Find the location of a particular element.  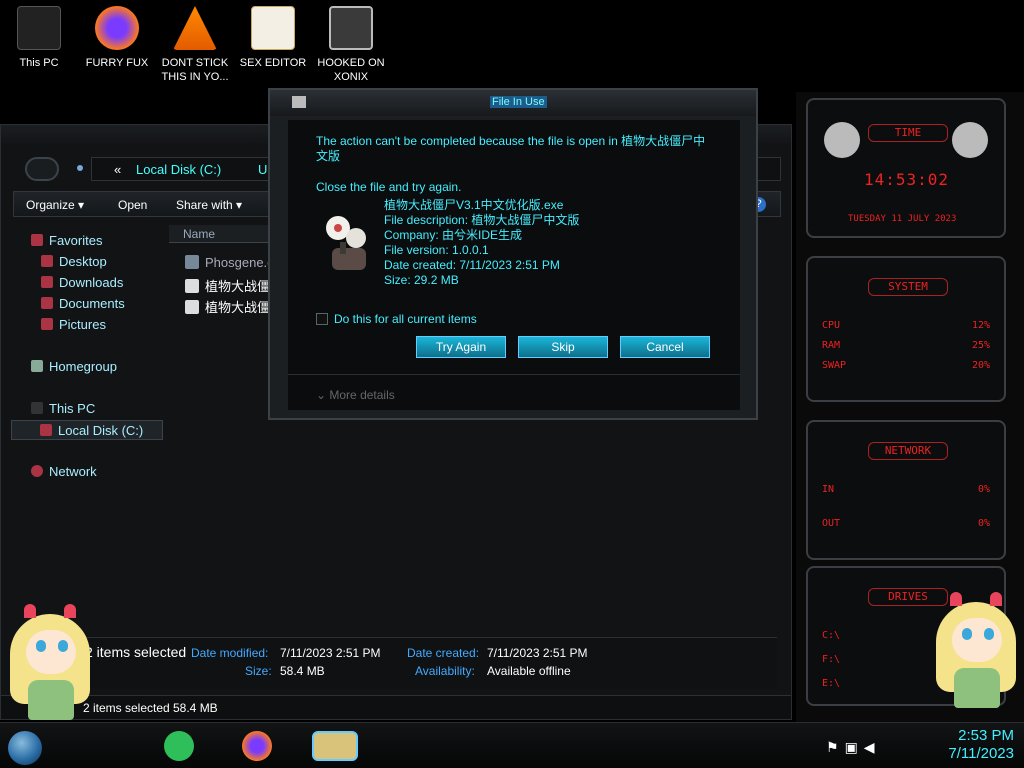

more-details-toggle: ⌄ More details is located at coordinates (355, 395).